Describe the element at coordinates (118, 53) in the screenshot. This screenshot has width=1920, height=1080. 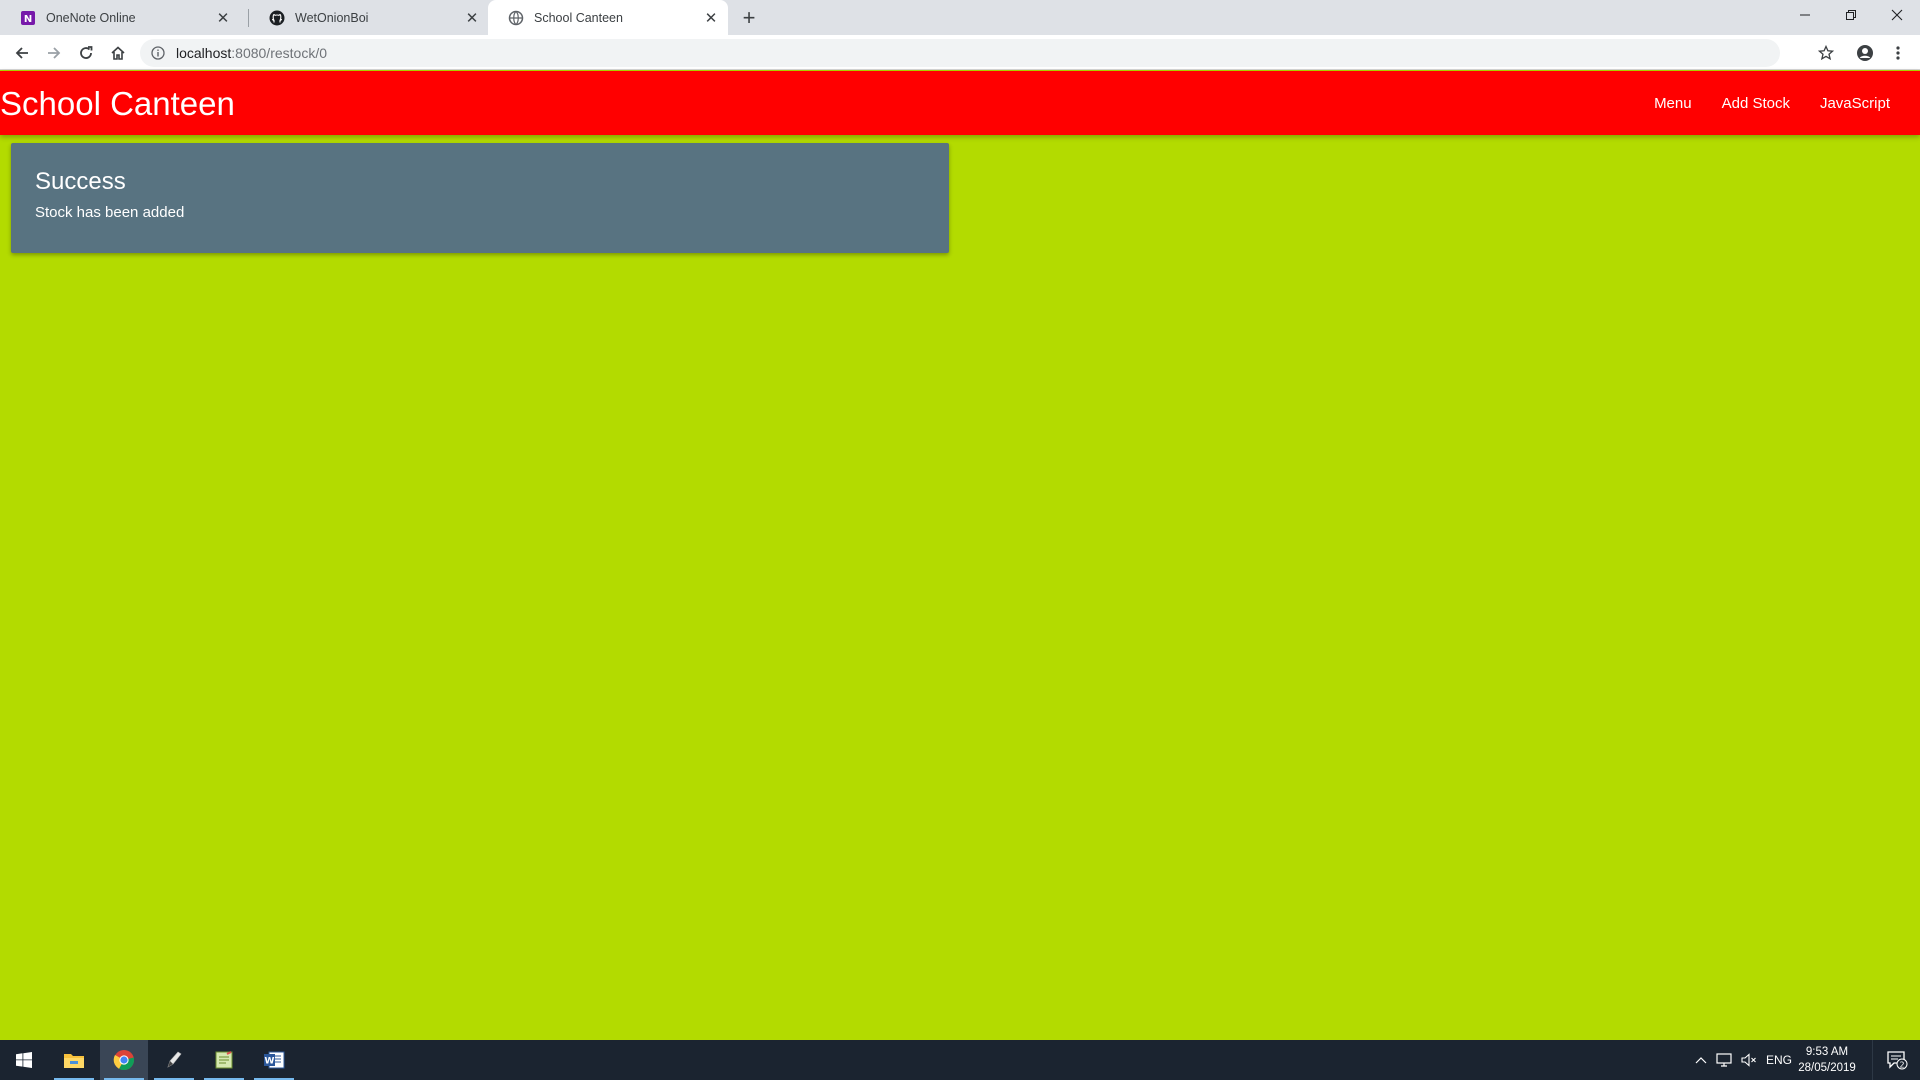
I see `home-icon` at that location.